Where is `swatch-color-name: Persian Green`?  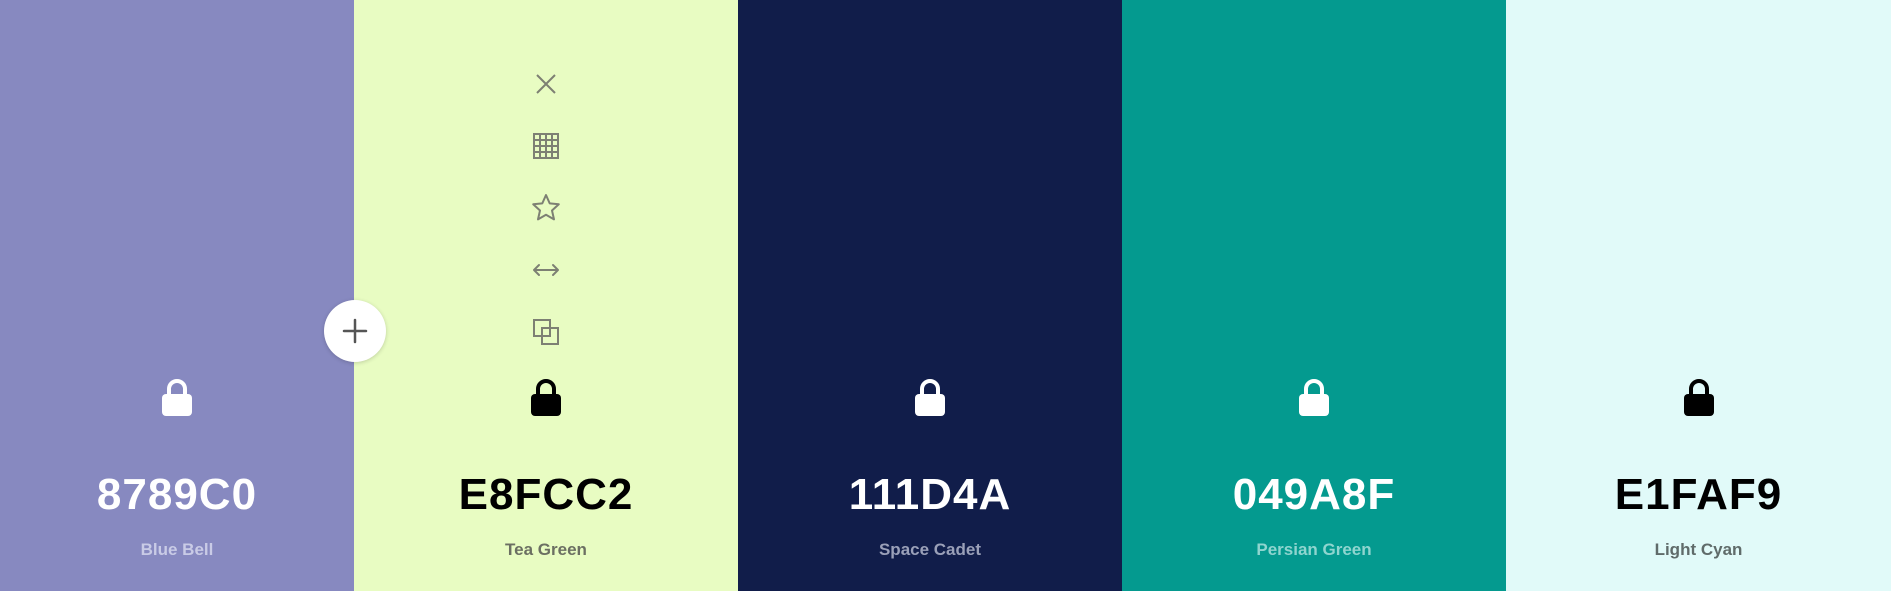
swatch-color-name: Persian Green is located at coordinates (1314, 549).